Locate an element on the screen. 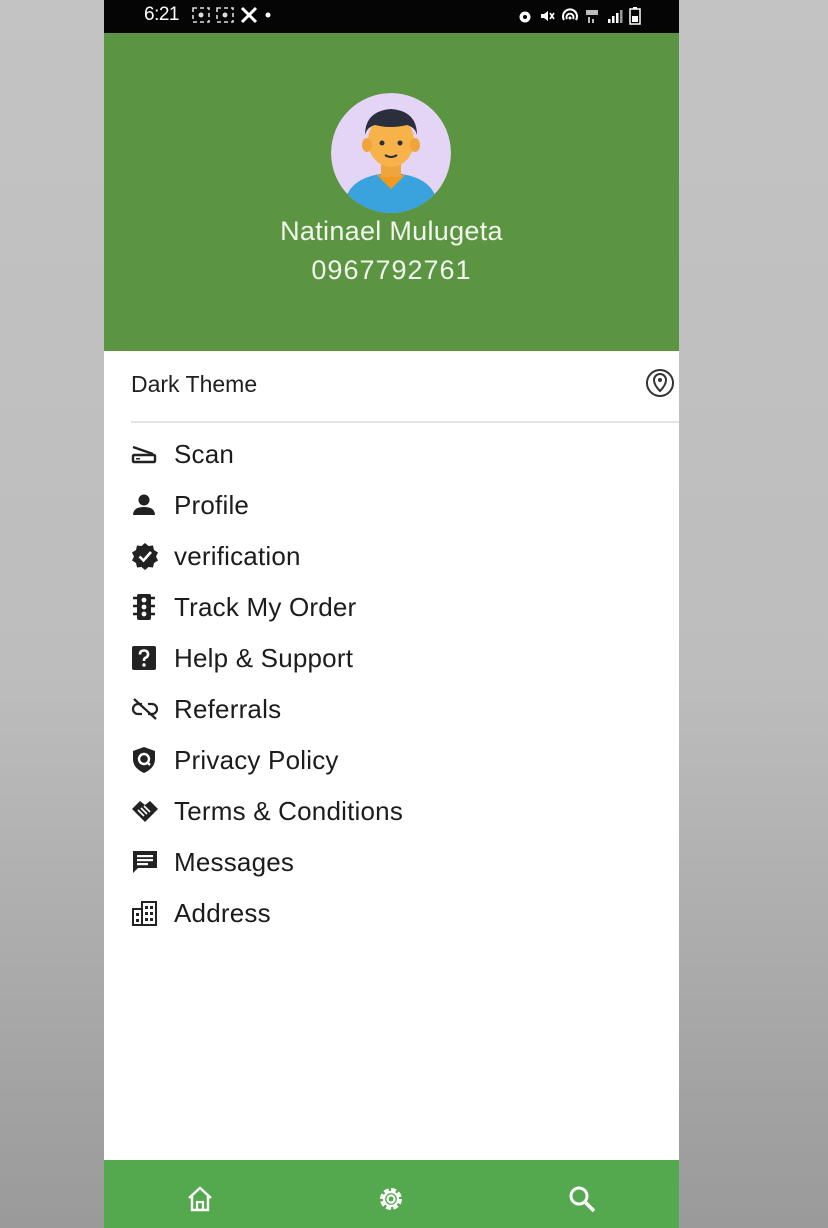 This screenshot has width=828, height=1228. scanner-icon is located at coordinates (146, 454).